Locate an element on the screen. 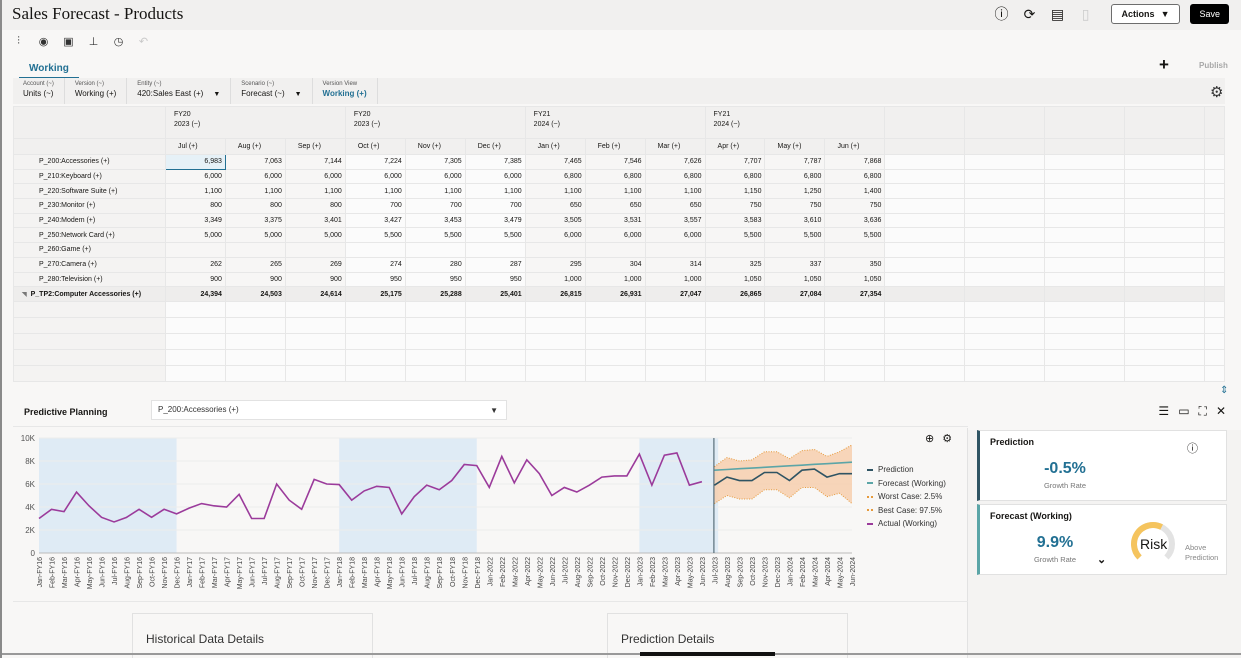 The height and width of the screenshot is (658, 1241). row-header: P_280:Television (+) is located at coordinates (89, 279).